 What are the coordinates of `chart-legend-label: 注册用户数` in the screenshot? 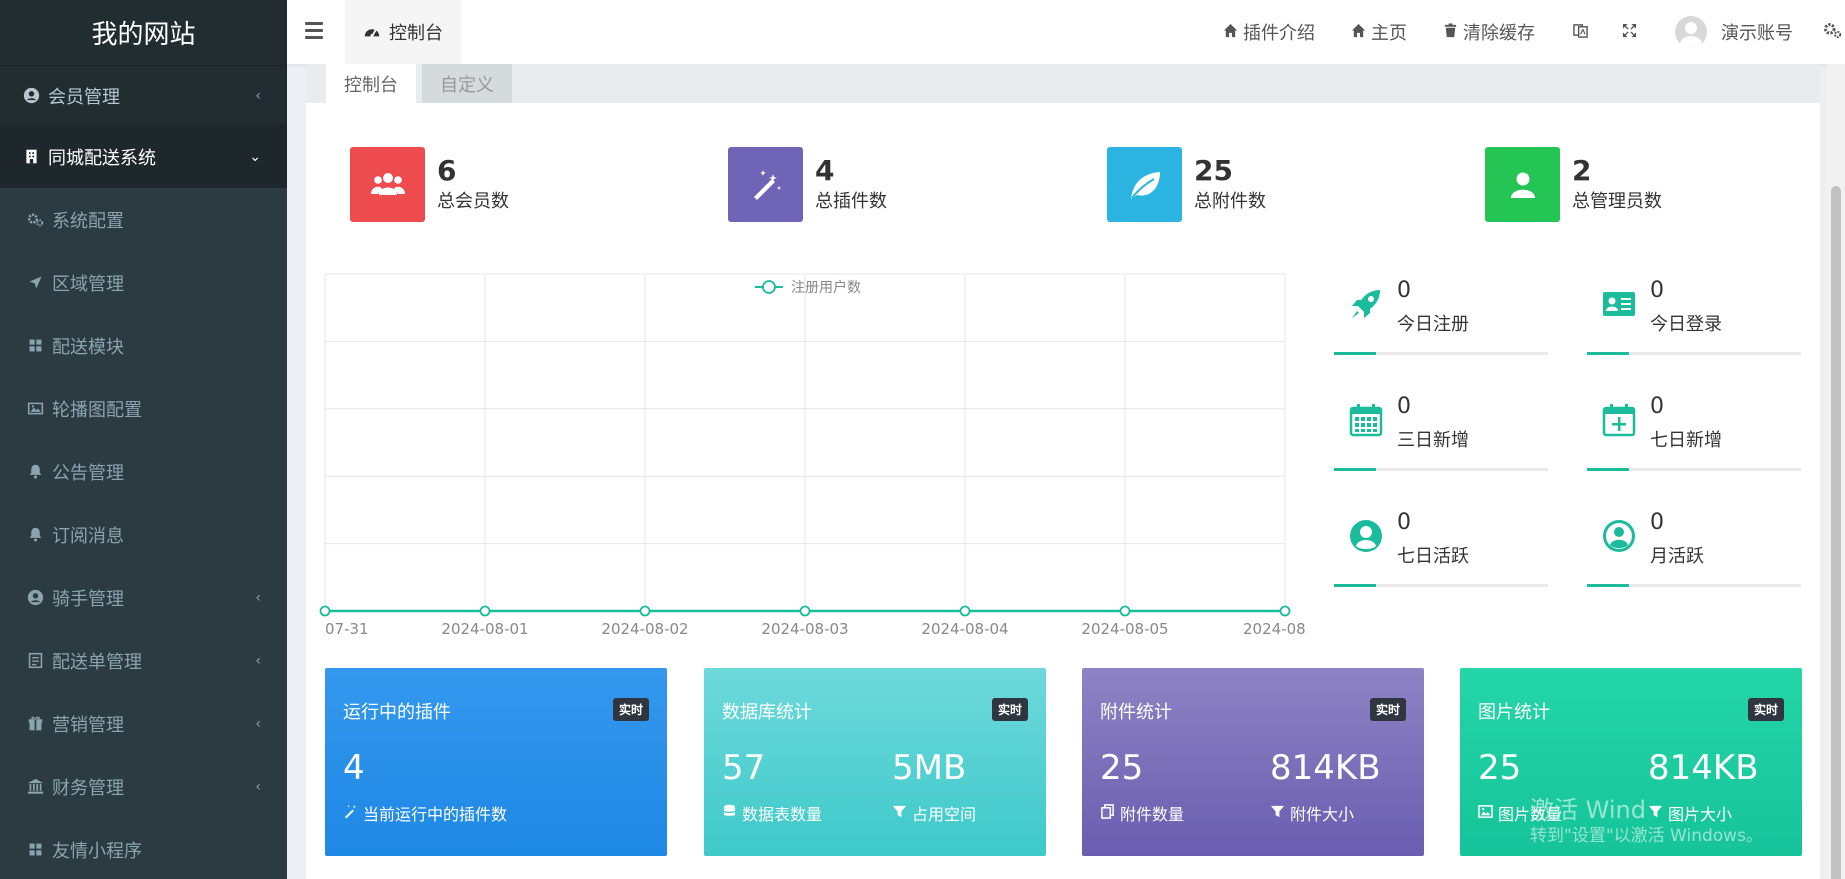 It's located at (826, 287).